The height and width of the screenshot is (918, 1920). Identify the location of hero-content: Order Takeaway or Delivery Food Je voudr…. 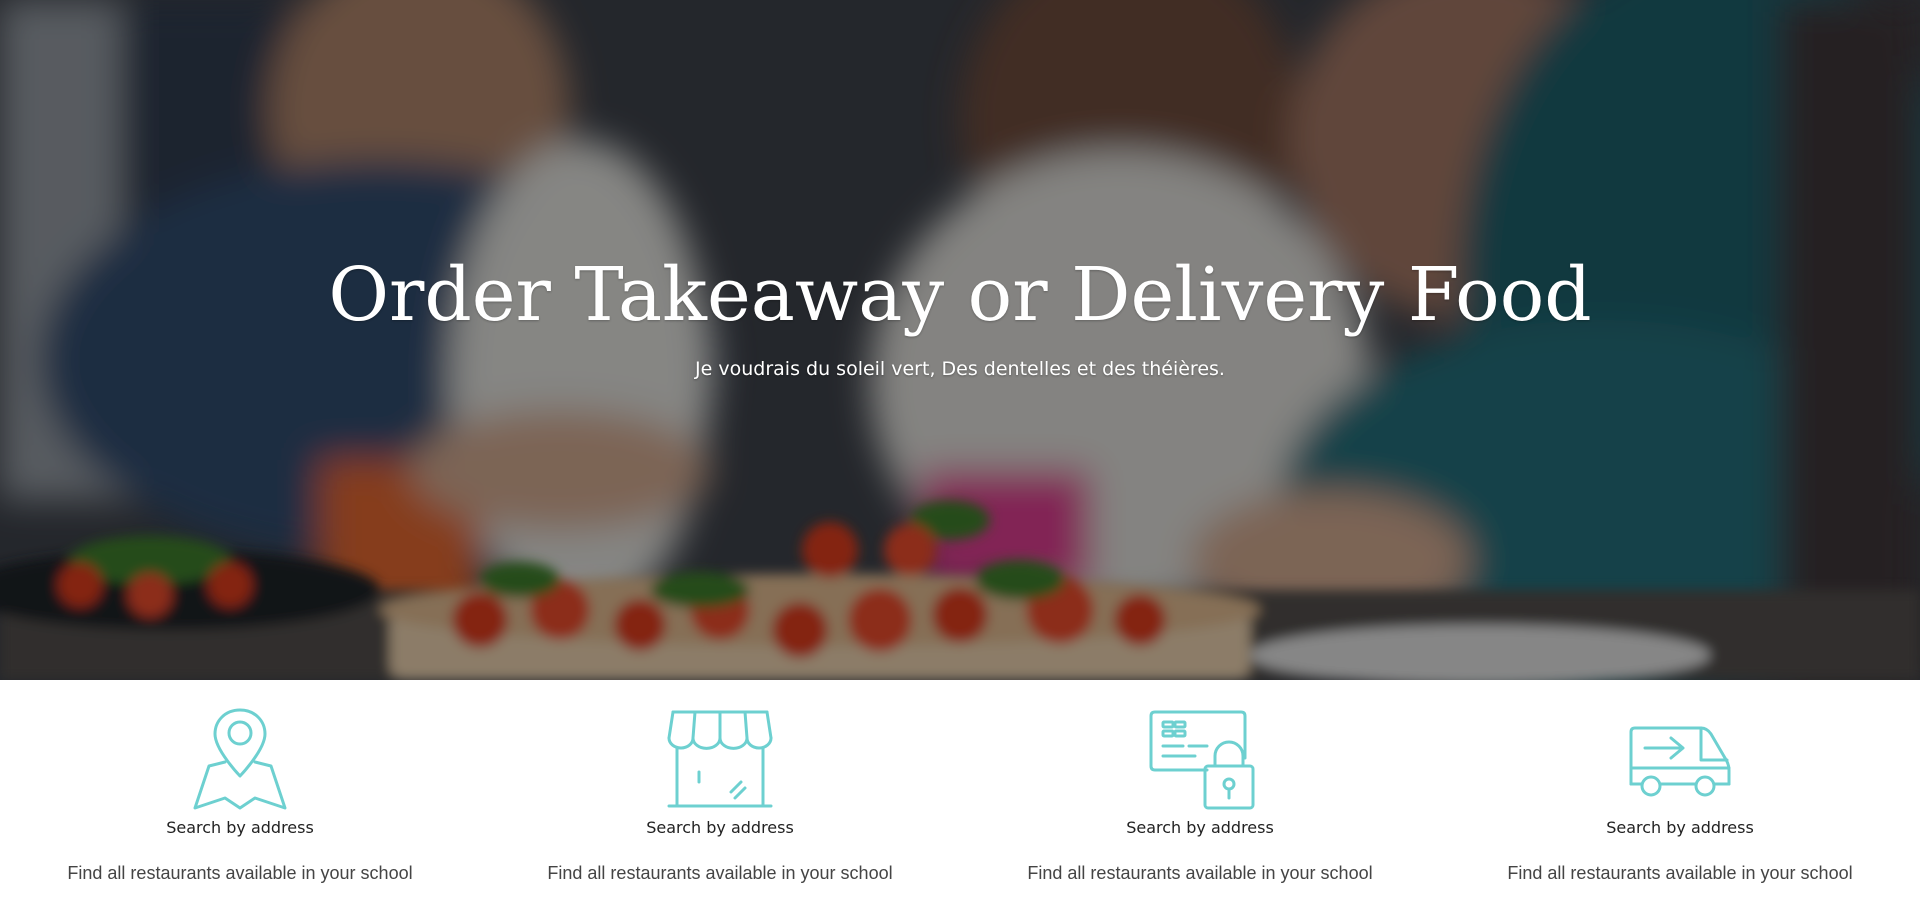
(960, 316).